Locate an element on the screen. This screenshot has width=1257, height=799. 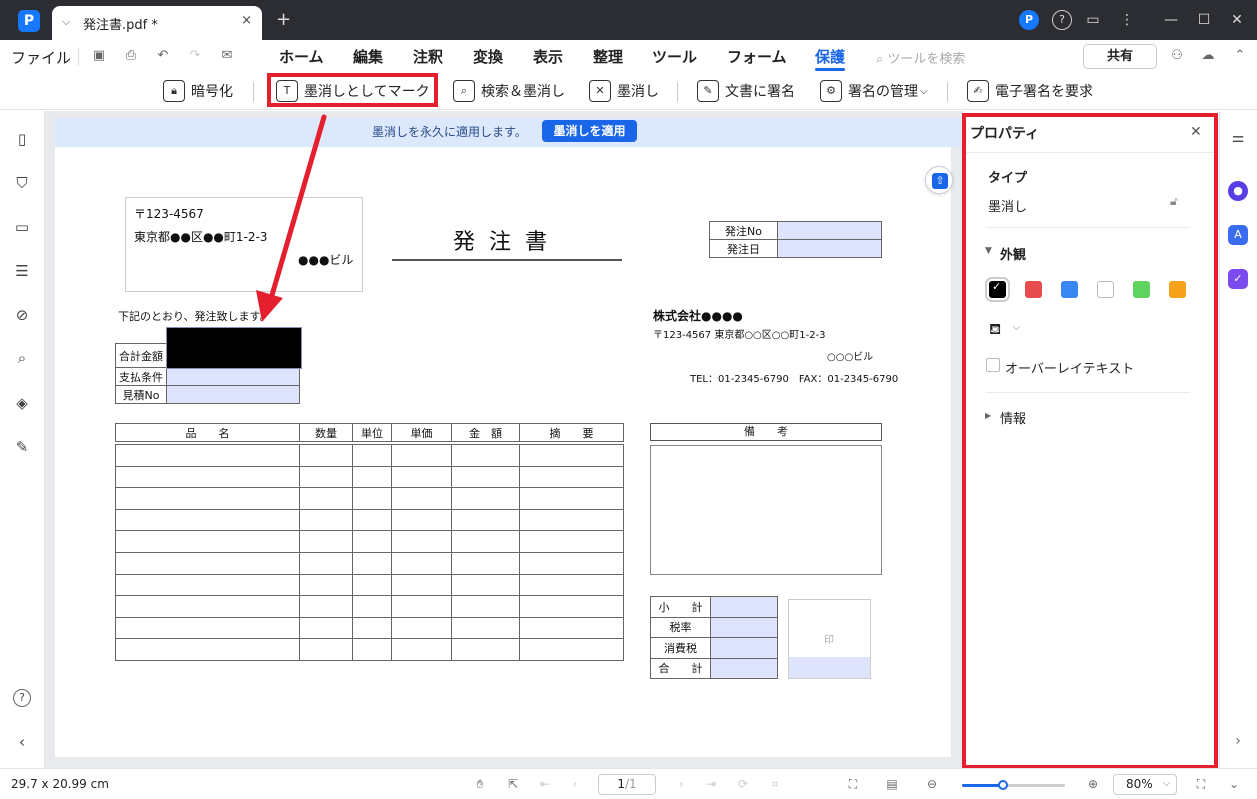
page-thumbnail-icon: ▯ is located at coordinates (22, 139).